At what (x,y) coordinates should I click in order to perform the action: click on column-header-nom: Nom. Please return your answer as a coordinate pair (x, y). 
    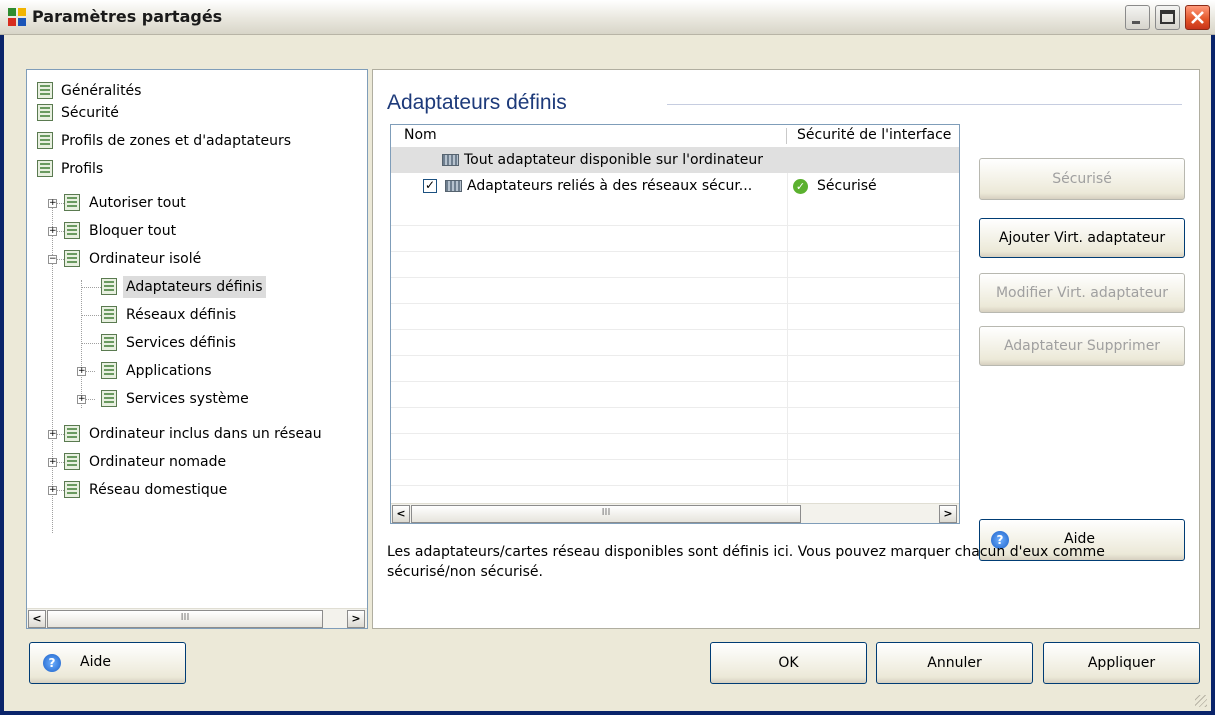
    Looking at the image, I should click on (420, 135).